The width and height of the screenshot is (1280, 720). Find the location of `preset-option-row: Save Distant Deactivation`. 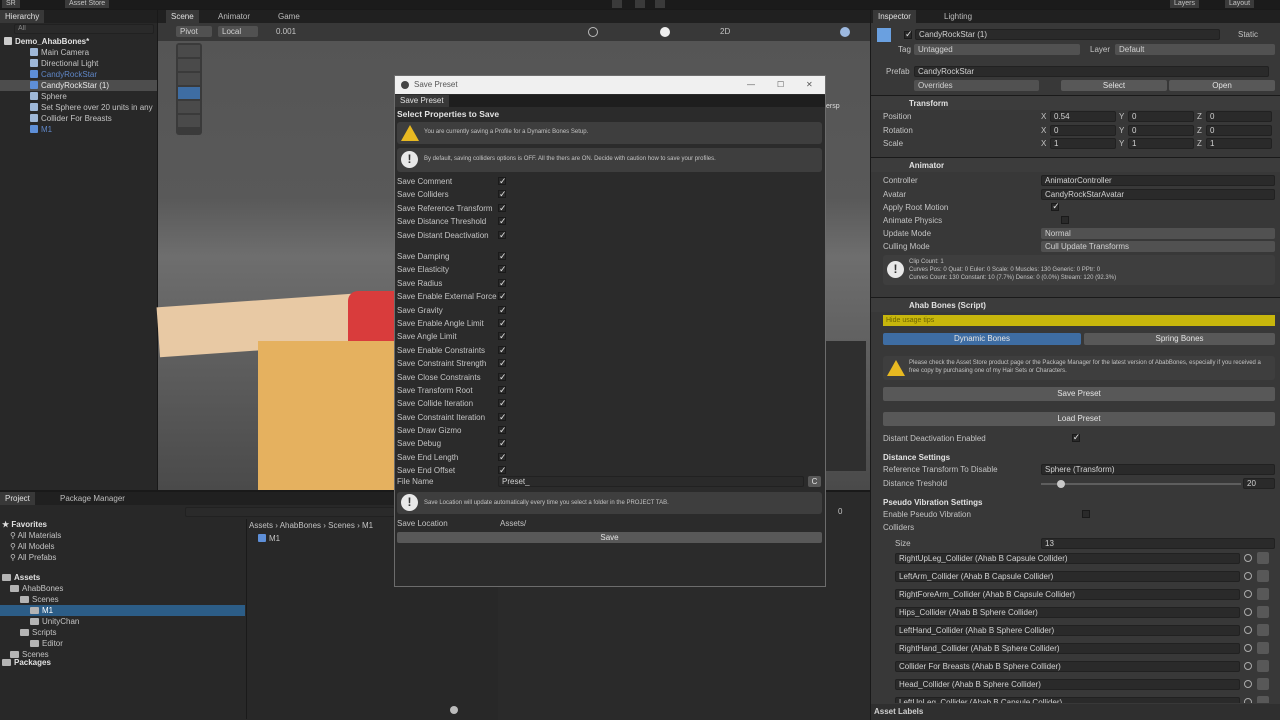

preset-option-row: Save Distant Deactivation is located at coordinates (454, 235).